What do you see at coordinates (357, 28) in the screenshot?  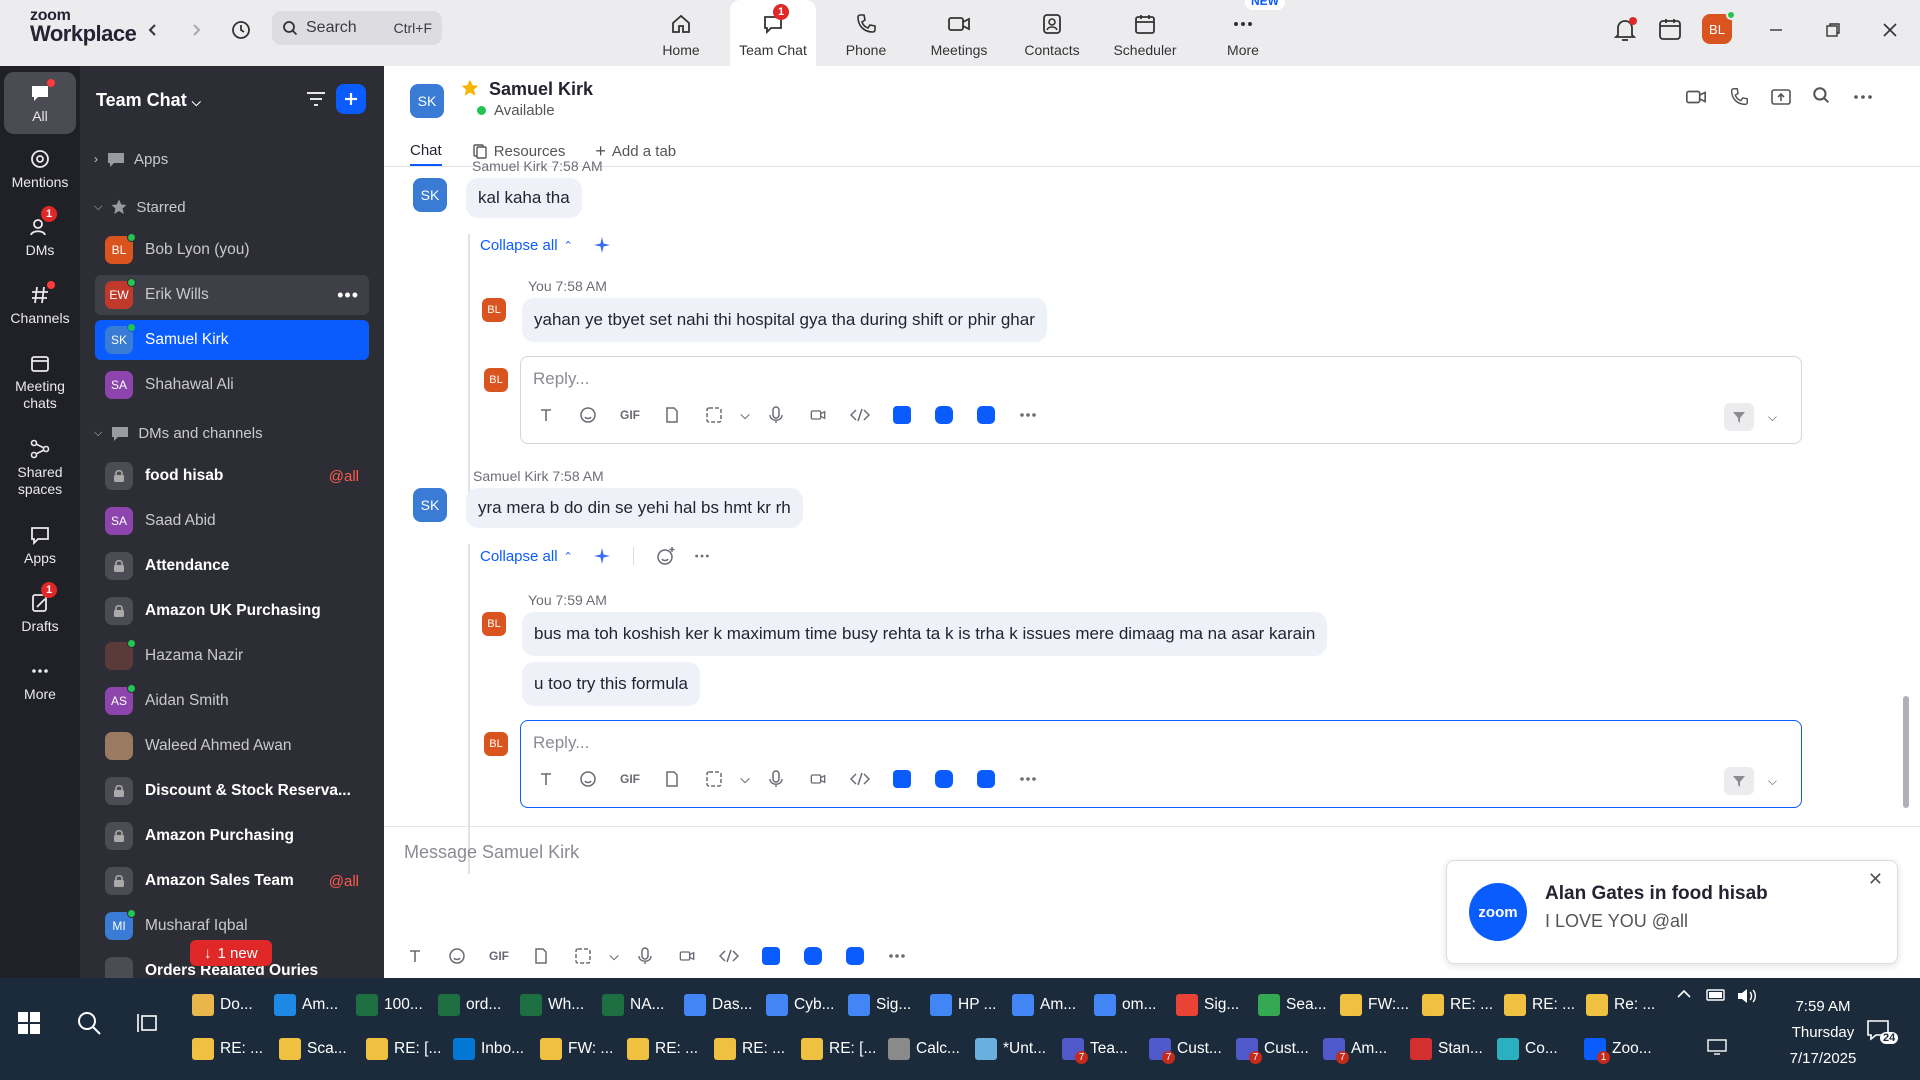 I see `search-input: Search Ctrl+F` at bounding box center [357, 28].